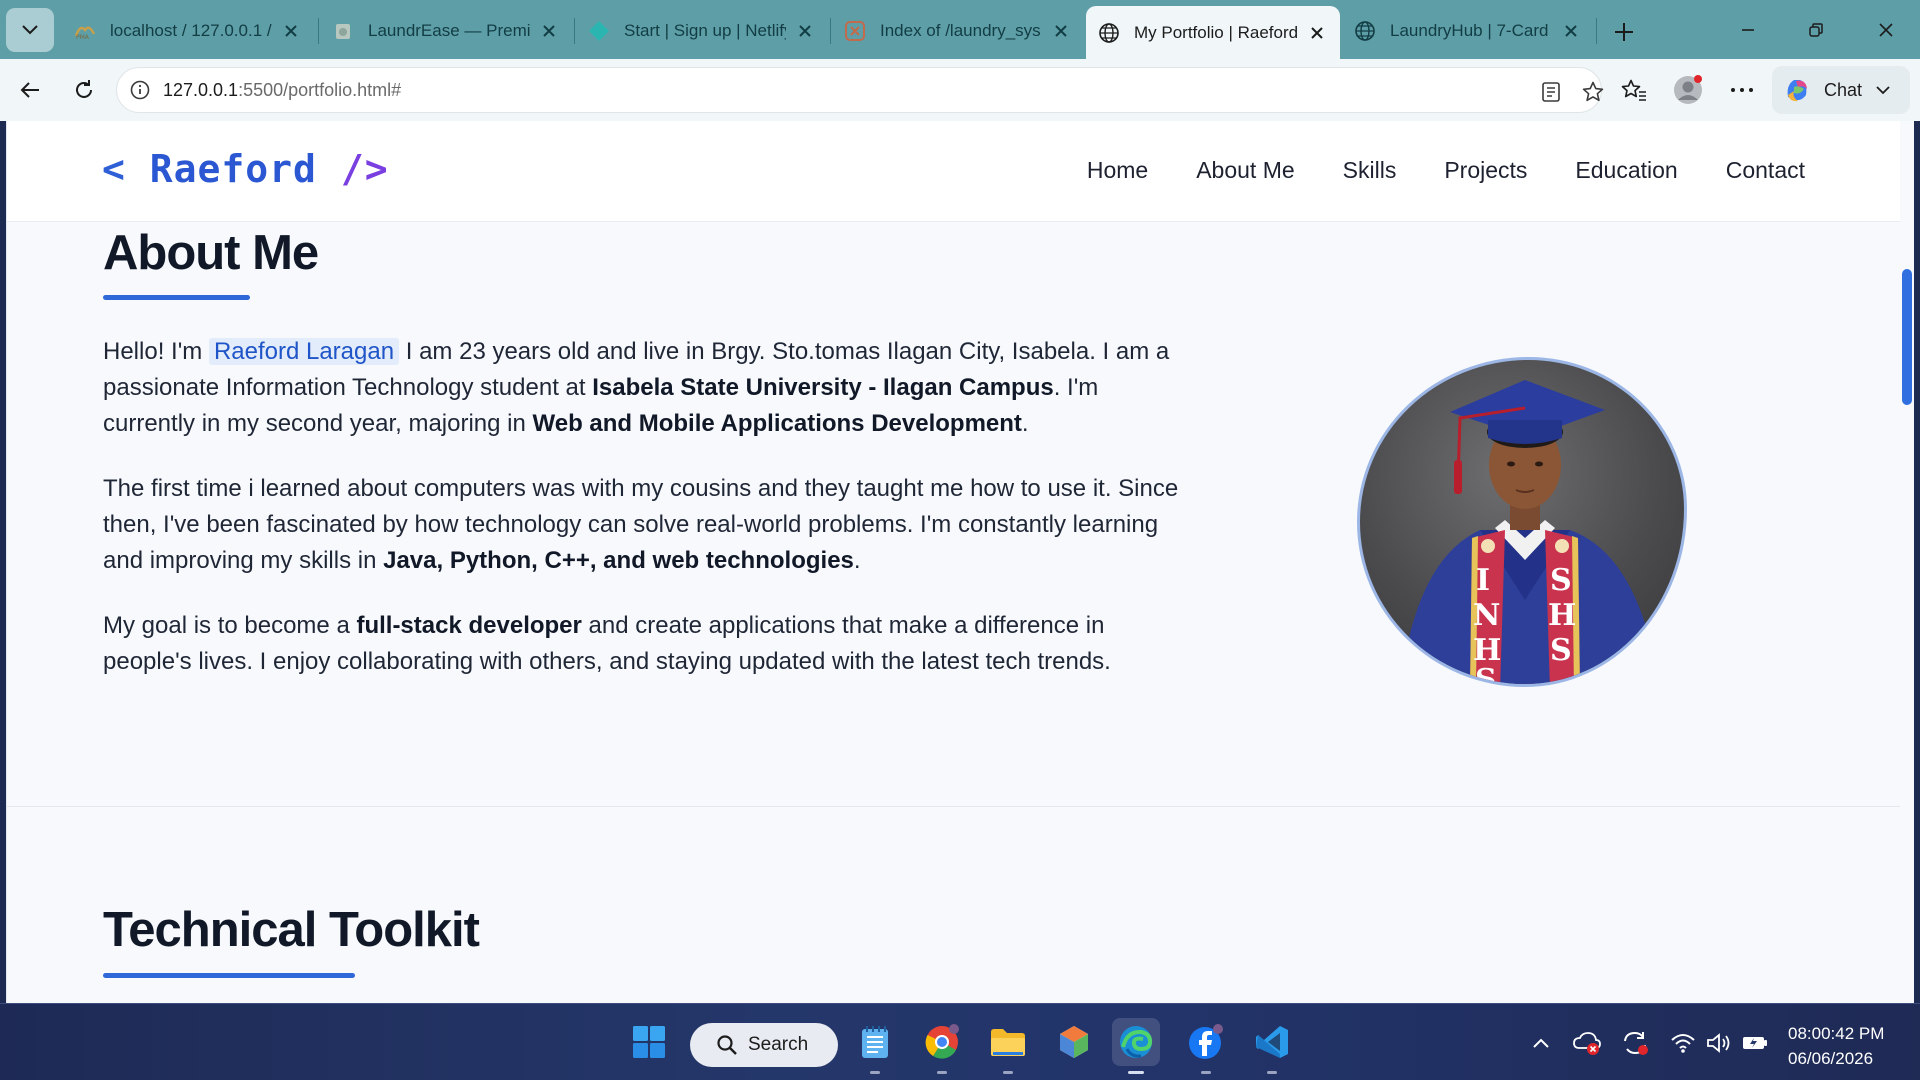 This screenshot has height=1080, width=1920. What do you see at coordinates (1742, 90) in the screenshot?
I see `more-options-button` at bounding box center [1742, 90].